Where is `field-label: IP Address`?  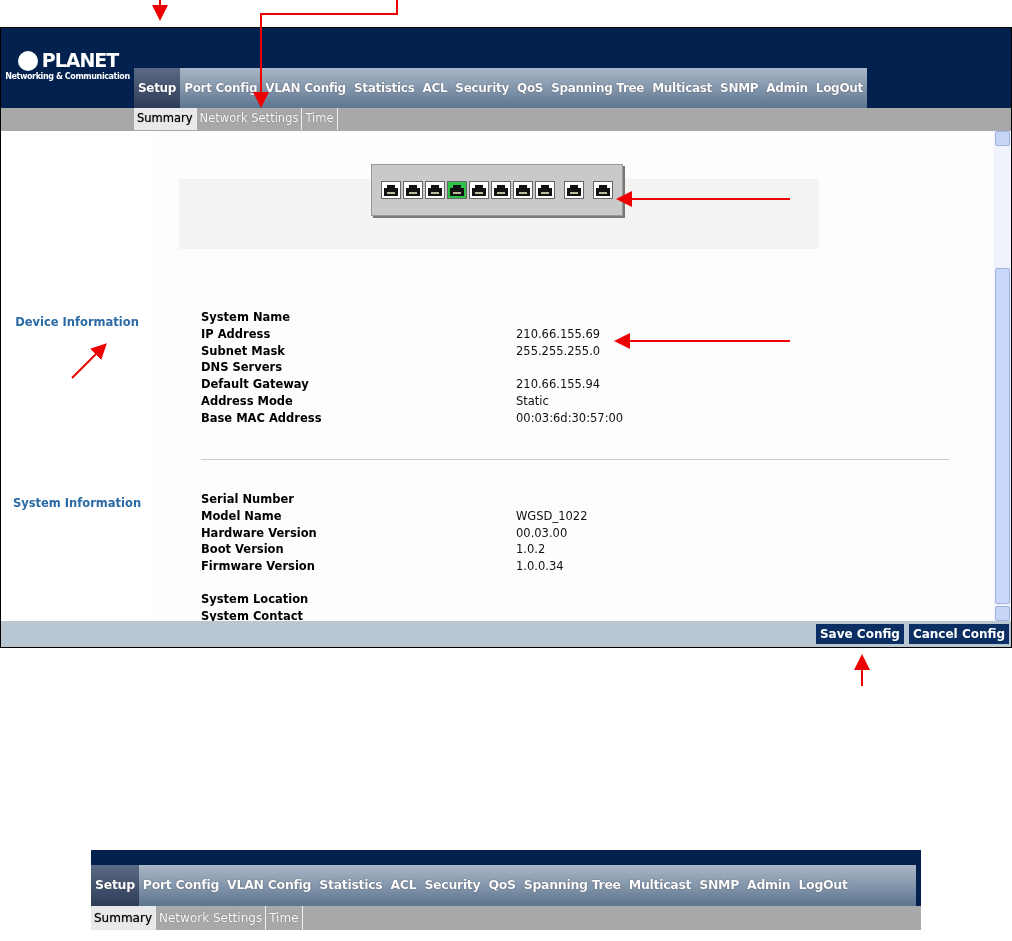
field-label: IP Address is located at coordinates (236, 334).